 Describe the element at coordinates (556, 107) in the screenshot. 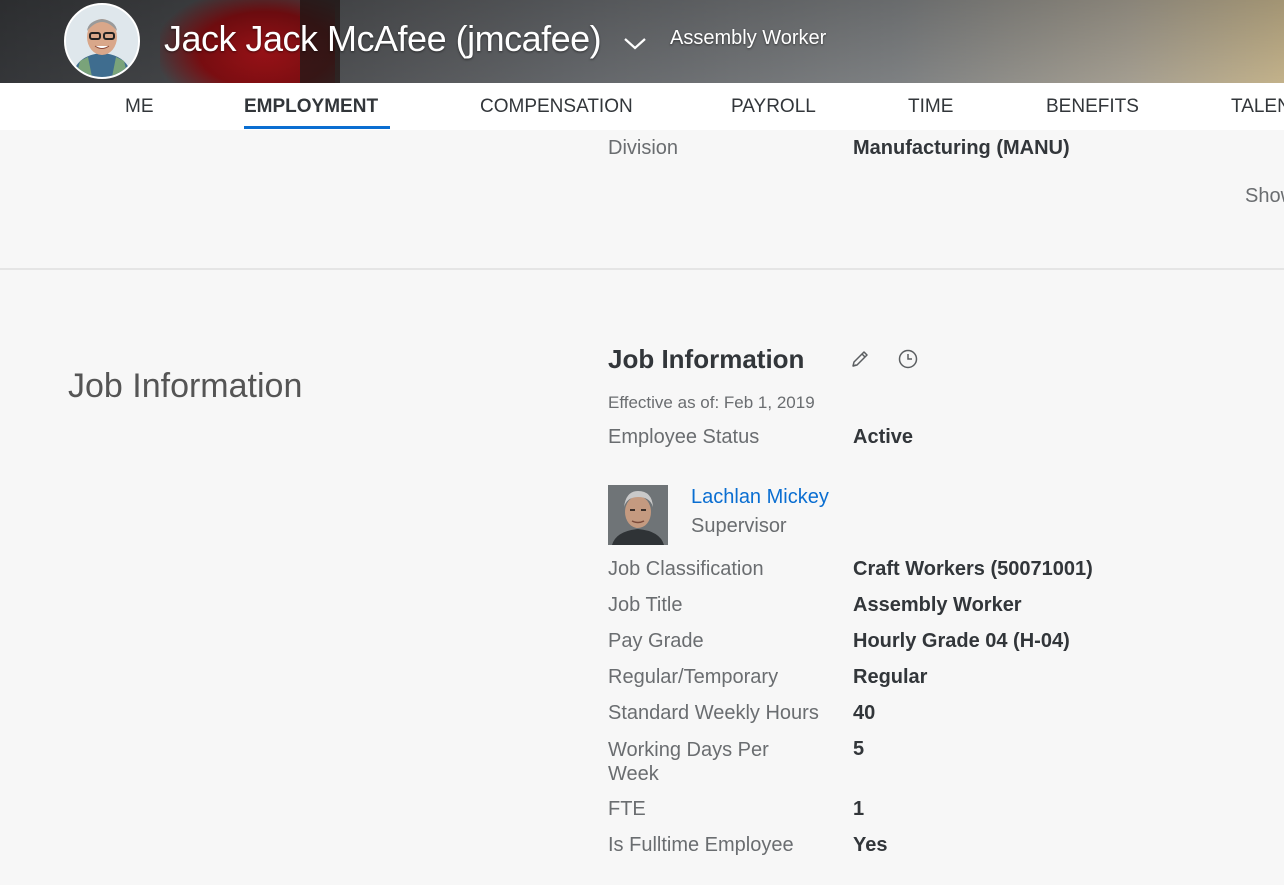

I see `tab-compensation: COMPENSATION` at that location.